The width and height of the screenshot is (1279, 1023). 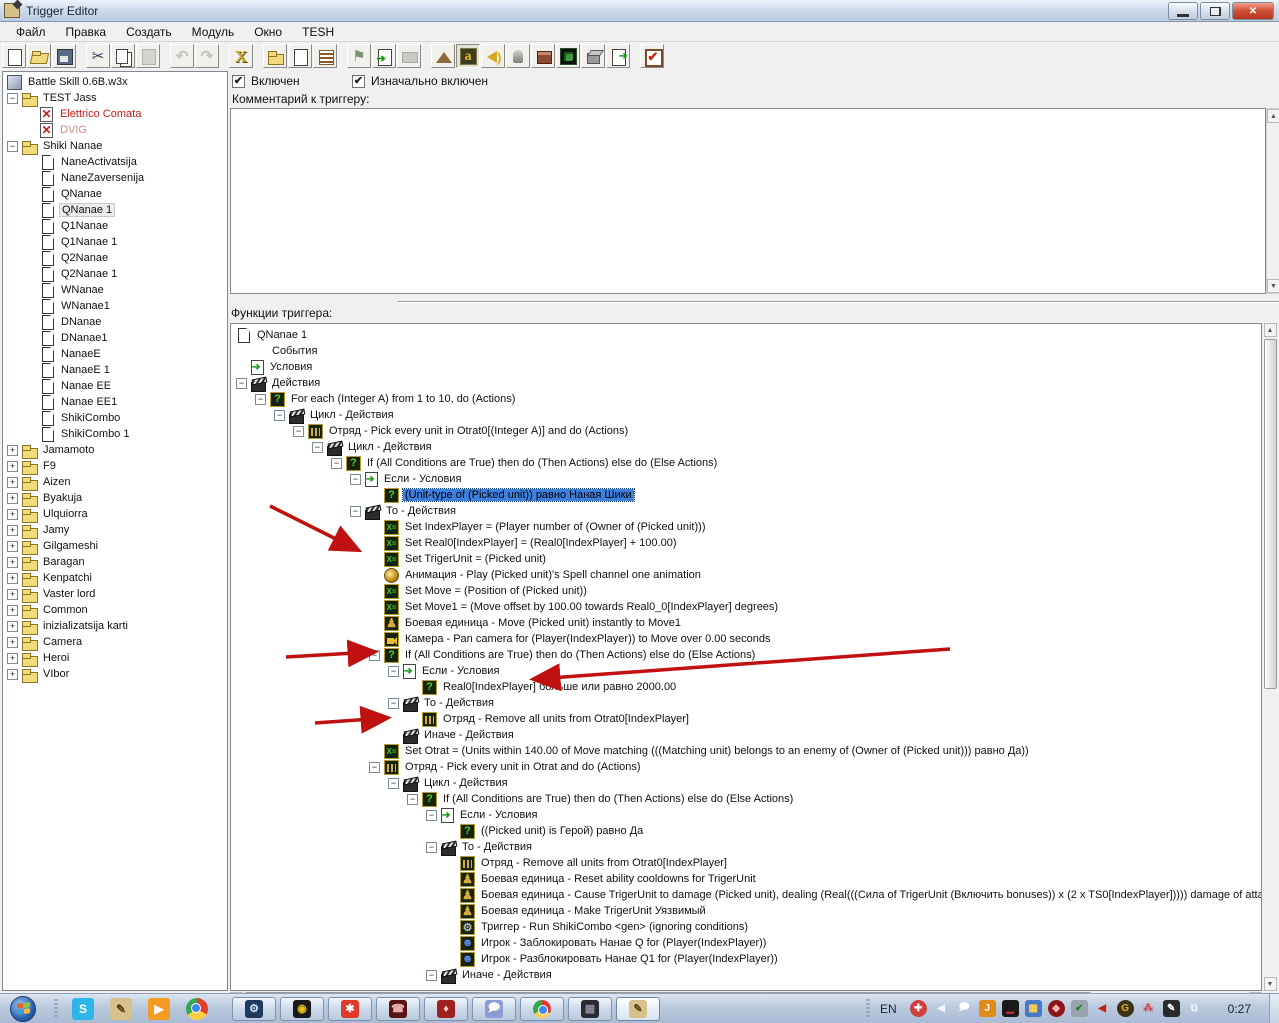 What do you see at coordinates (115, 658) in the screenshot?
I see `tree-item: + Heroi` at bounding box center [115, 658].